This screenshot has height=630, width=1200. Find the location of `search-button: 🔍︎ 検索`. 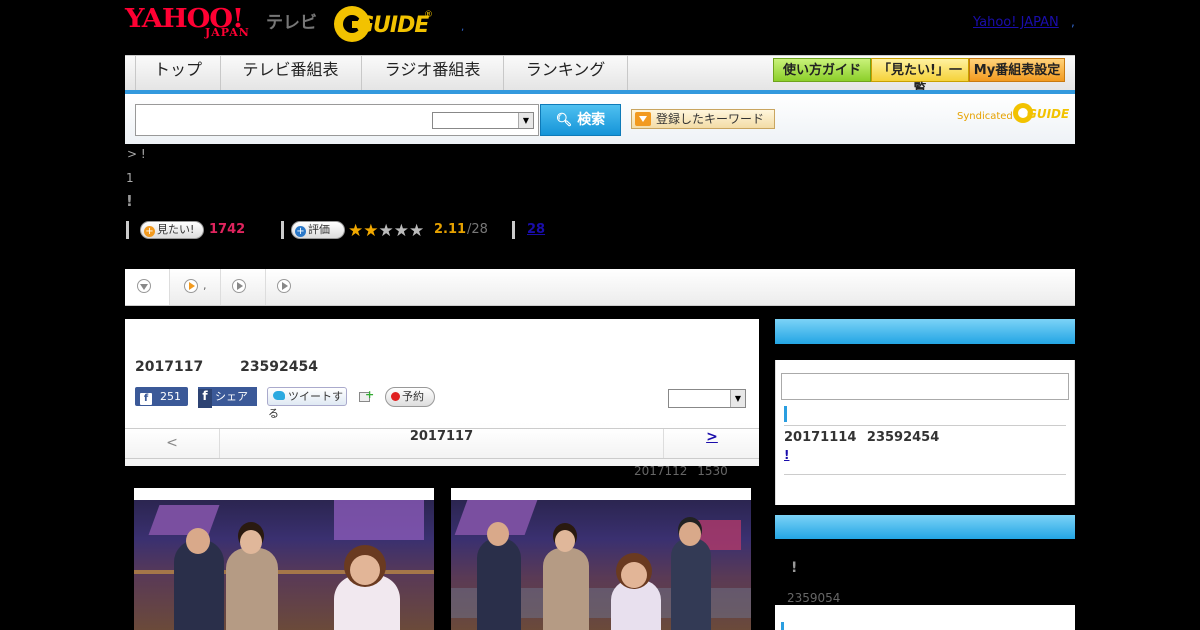

search-button: 🔍︎ 検索 is located at coordinates (580, 120).